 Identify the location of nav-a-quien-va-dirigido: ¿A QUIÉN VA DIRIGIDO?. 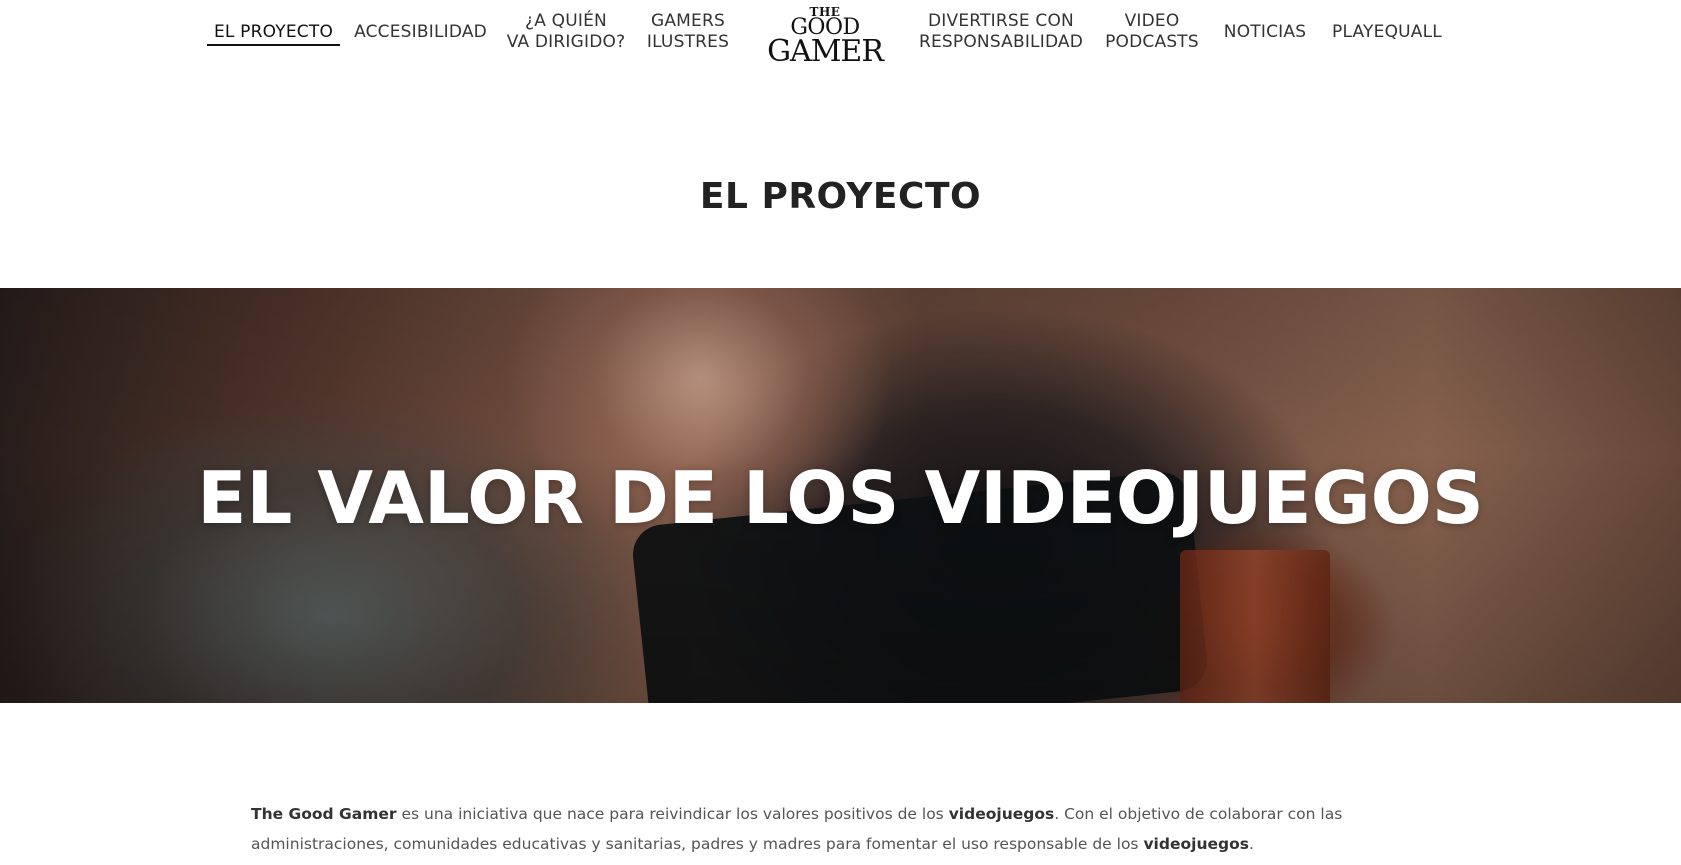
(566, 32).